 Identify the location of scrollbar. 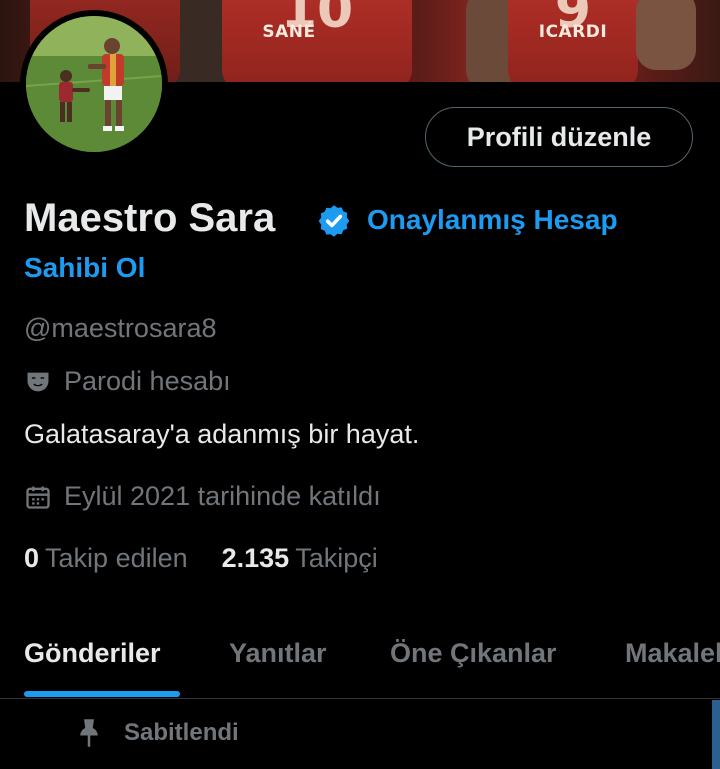
(716, 734).